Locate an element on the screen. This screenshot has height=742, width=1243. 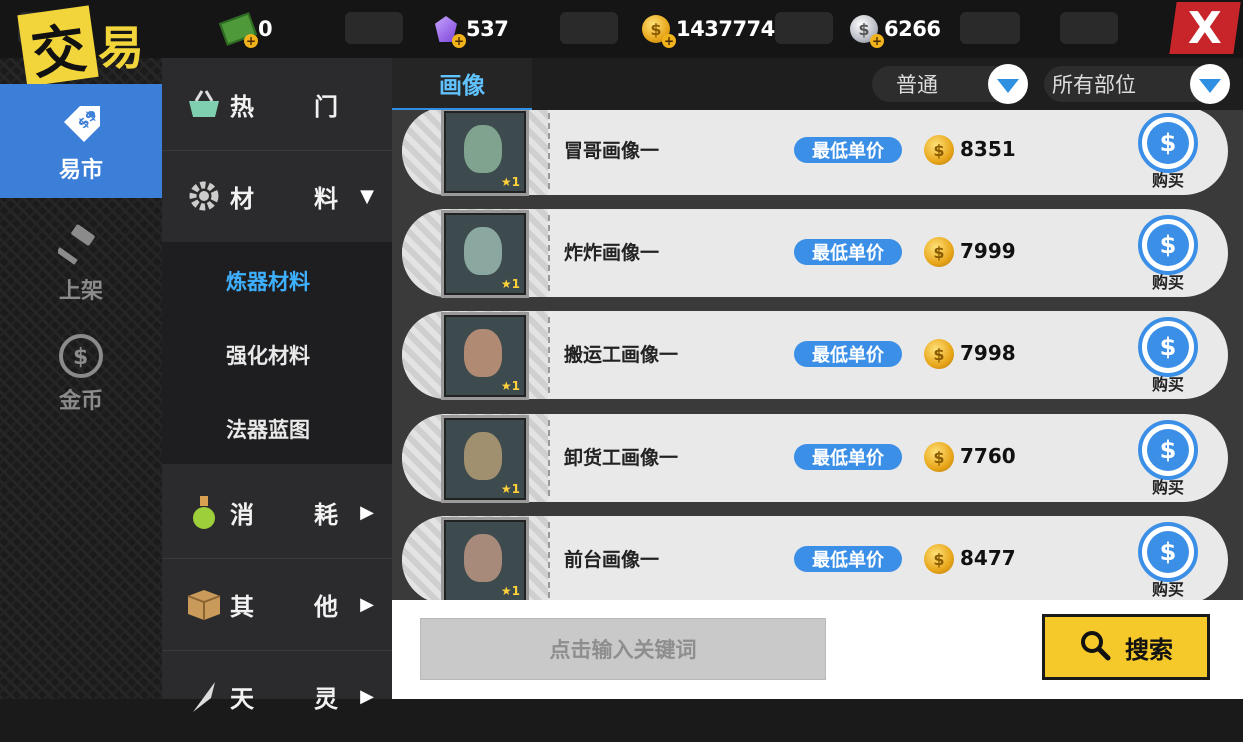
item-name: 搬运工画像一 is located at coordinates (621, 355).